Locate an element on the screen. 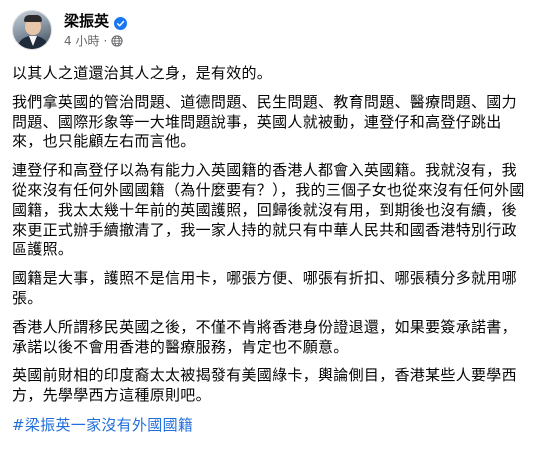 The image size is (541, 471). verified-badge-icon is located at coordinates (121, 22).